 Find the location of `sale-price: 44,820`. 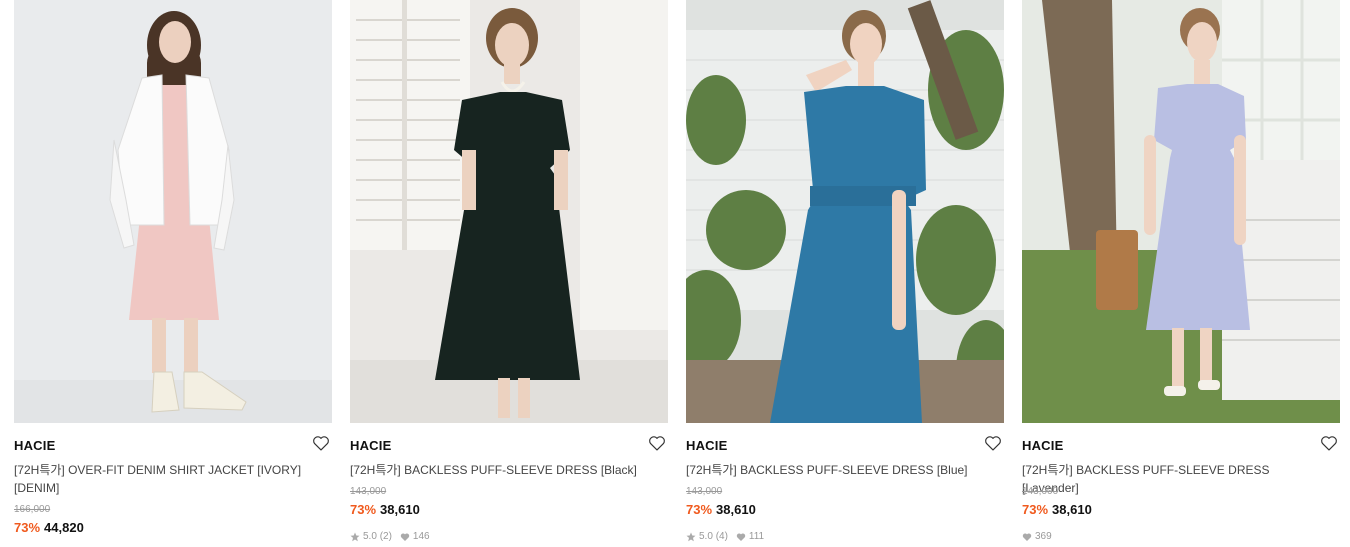

sale-price: 44,820 is located at coordinates (64, 527).